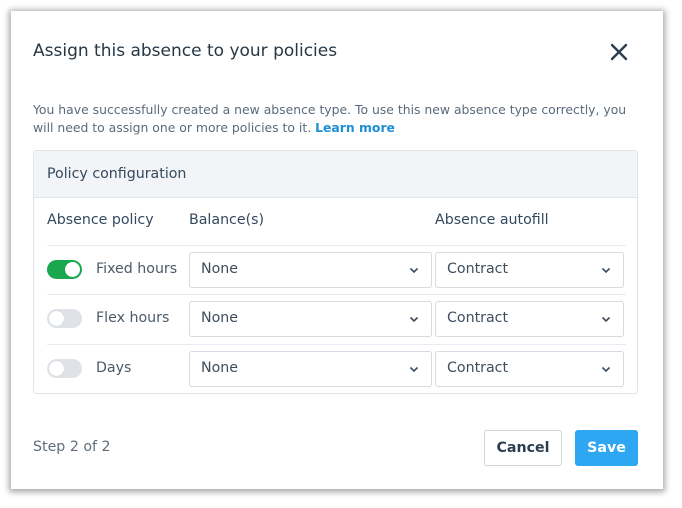 This screenshot has height=508, width=682. I want to click on policy-name: Flex hours, so click(133, 318).